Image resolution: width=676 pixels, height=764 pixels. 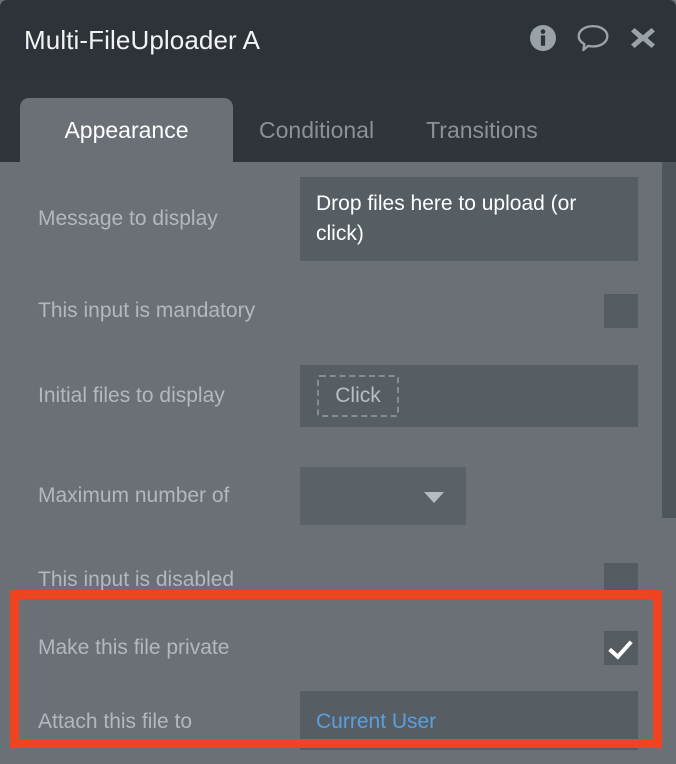 I want to click on checkbox-make-file-private, so click(x=621, y=648).